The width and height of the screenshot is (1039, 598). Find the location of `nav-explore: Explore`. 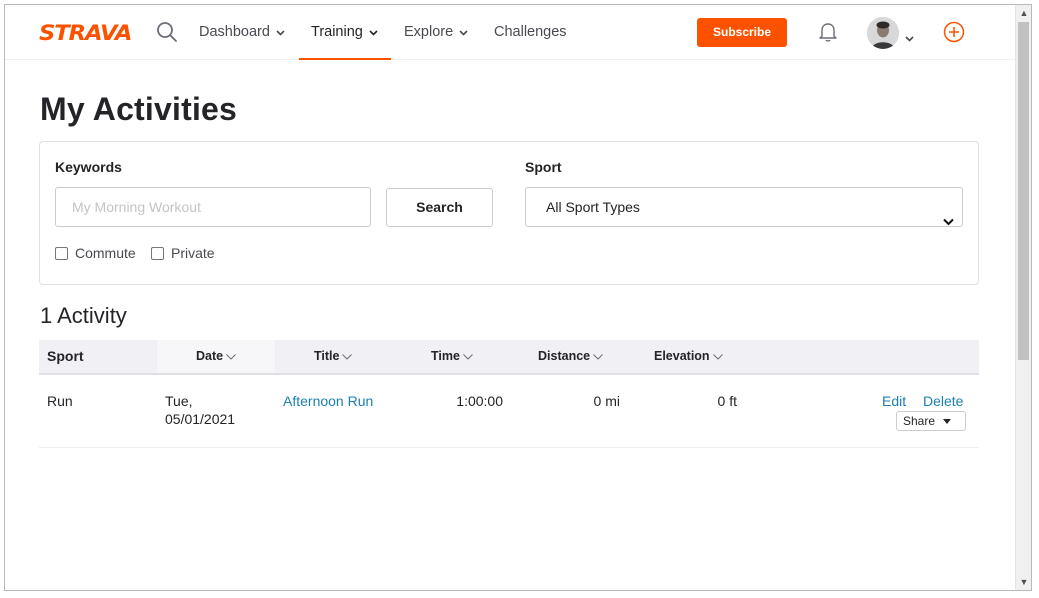

nav-explore: Explore is located at coordinates (436, 32).